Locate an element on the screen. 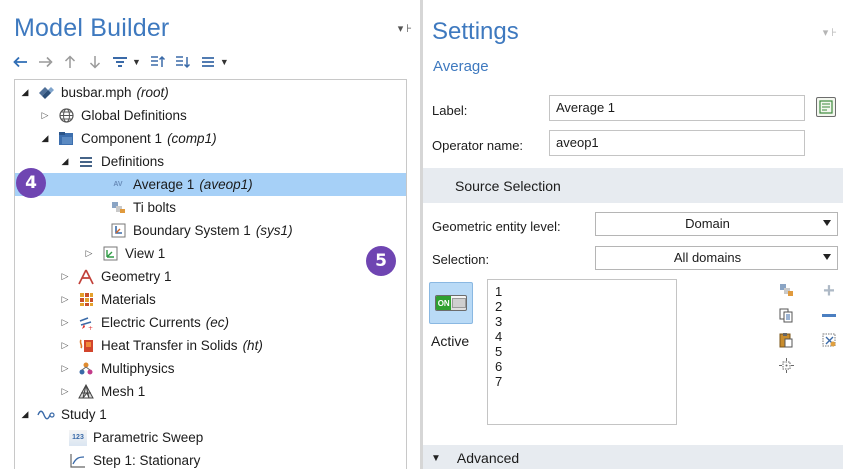 The width and height of the screenshot is (843, 469). tree-node-definitions: ◢ Definitions is located at coordinates (210, 161).